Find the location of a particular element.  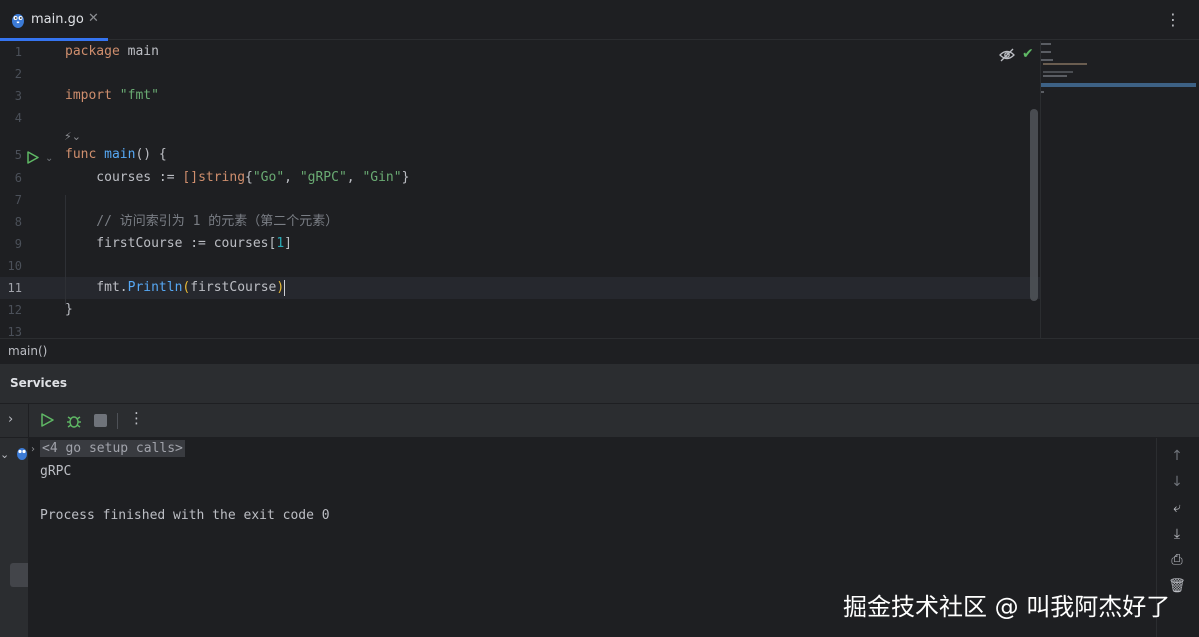

code-line-9: firstCourse := courses[1] is located at coordinates (178, 244).